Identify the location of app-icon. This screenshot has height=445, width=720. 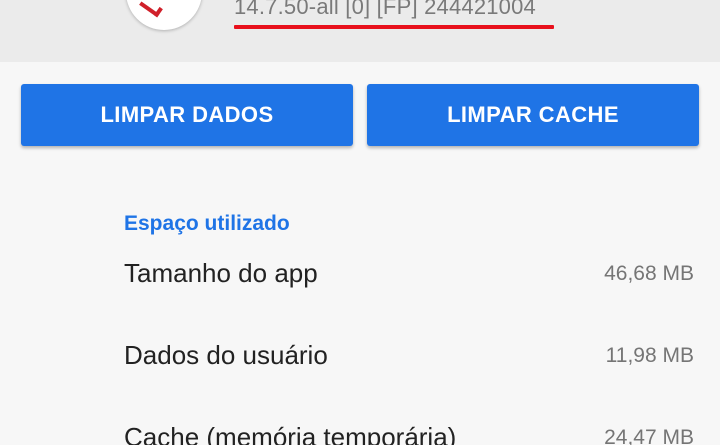
(164, 15).